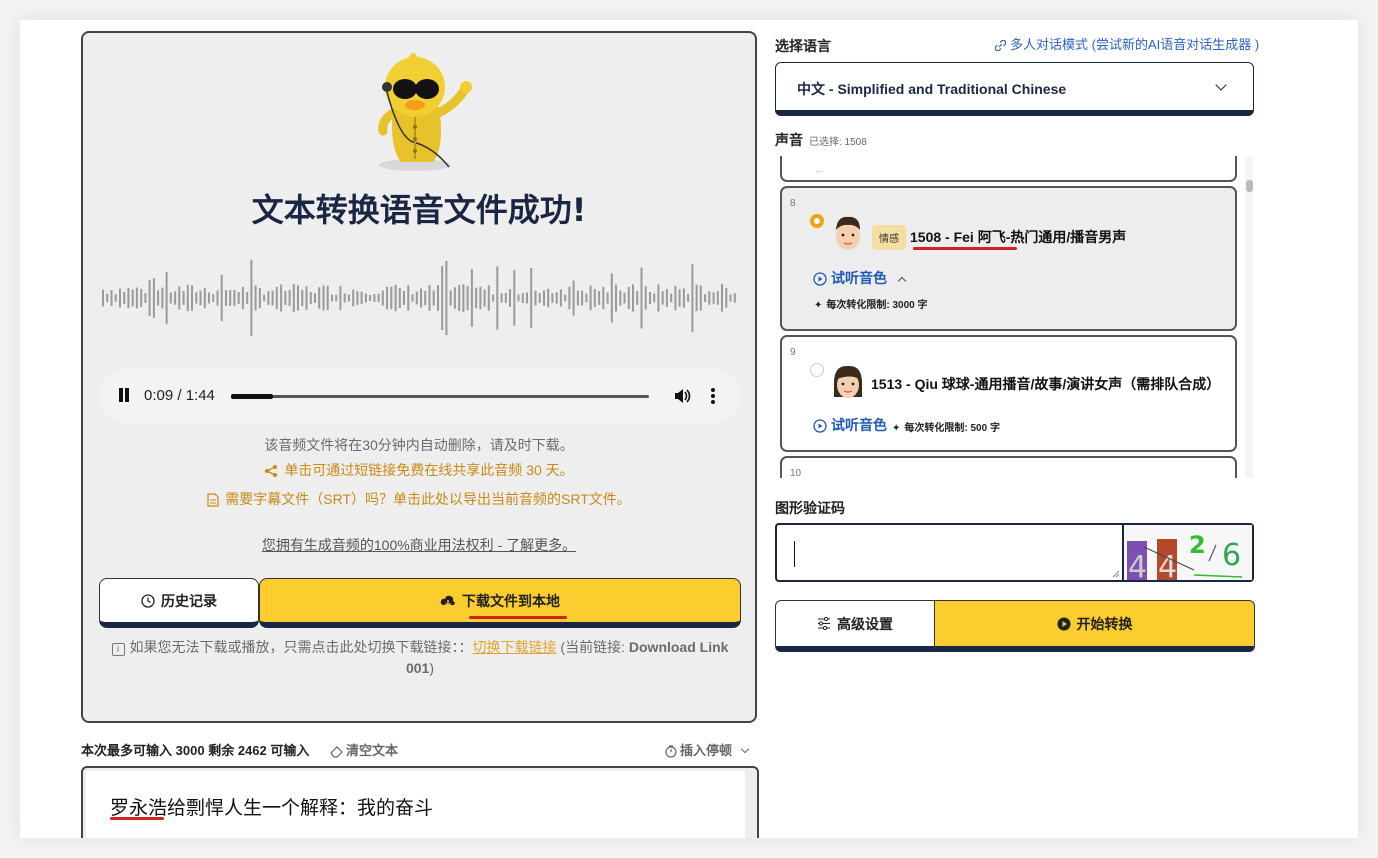 The image size is (1378, 858). I want to click on insert-pause-dropdown: 插入停顿, so click(707, 749).